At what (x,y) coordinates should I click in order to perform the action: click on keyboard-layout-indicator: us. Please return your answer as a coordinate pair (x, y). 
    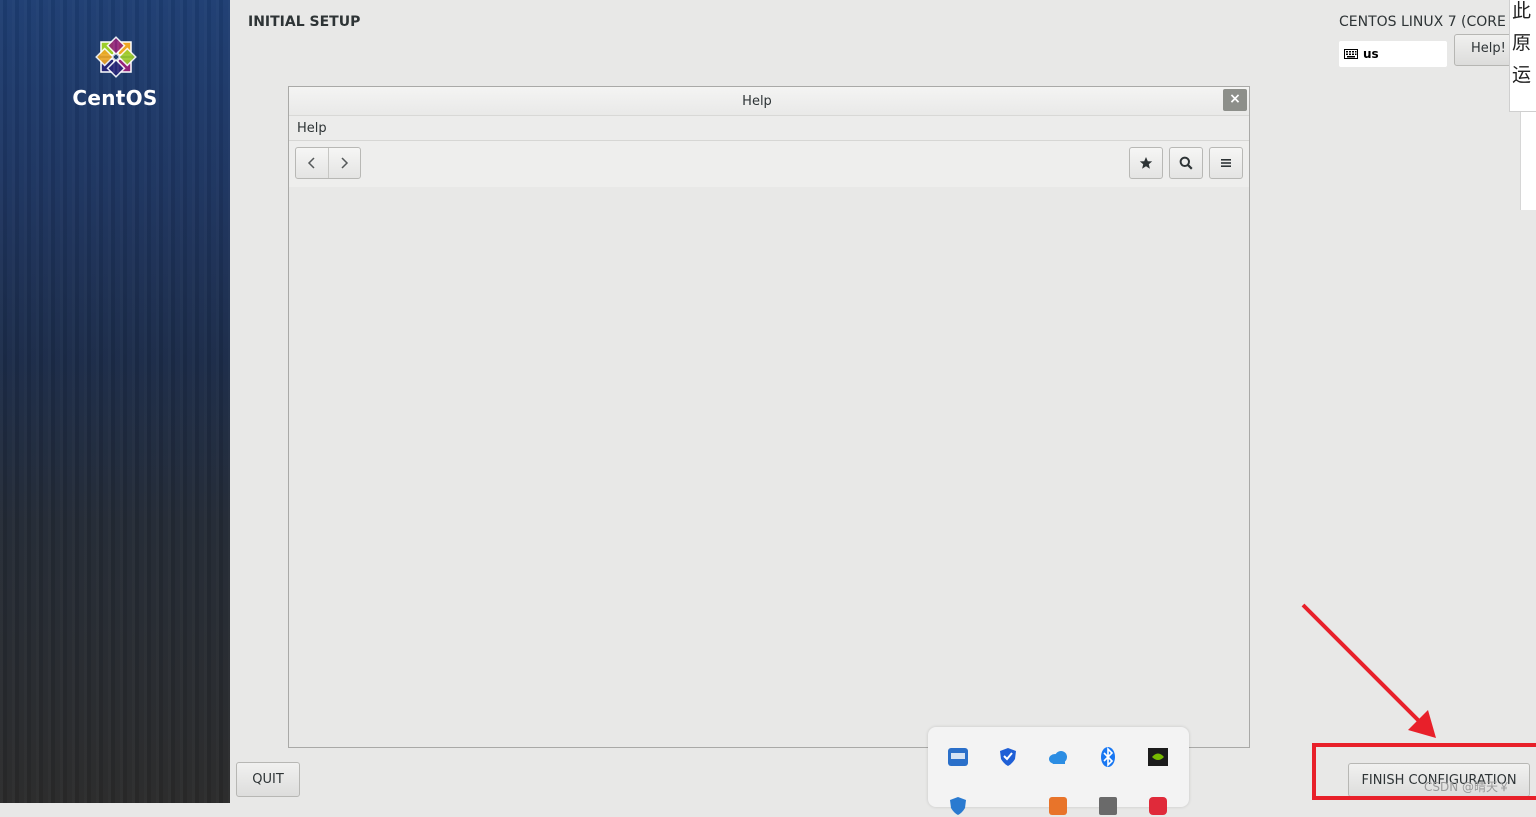
    Looking at the image, I should click on (1393, 54).